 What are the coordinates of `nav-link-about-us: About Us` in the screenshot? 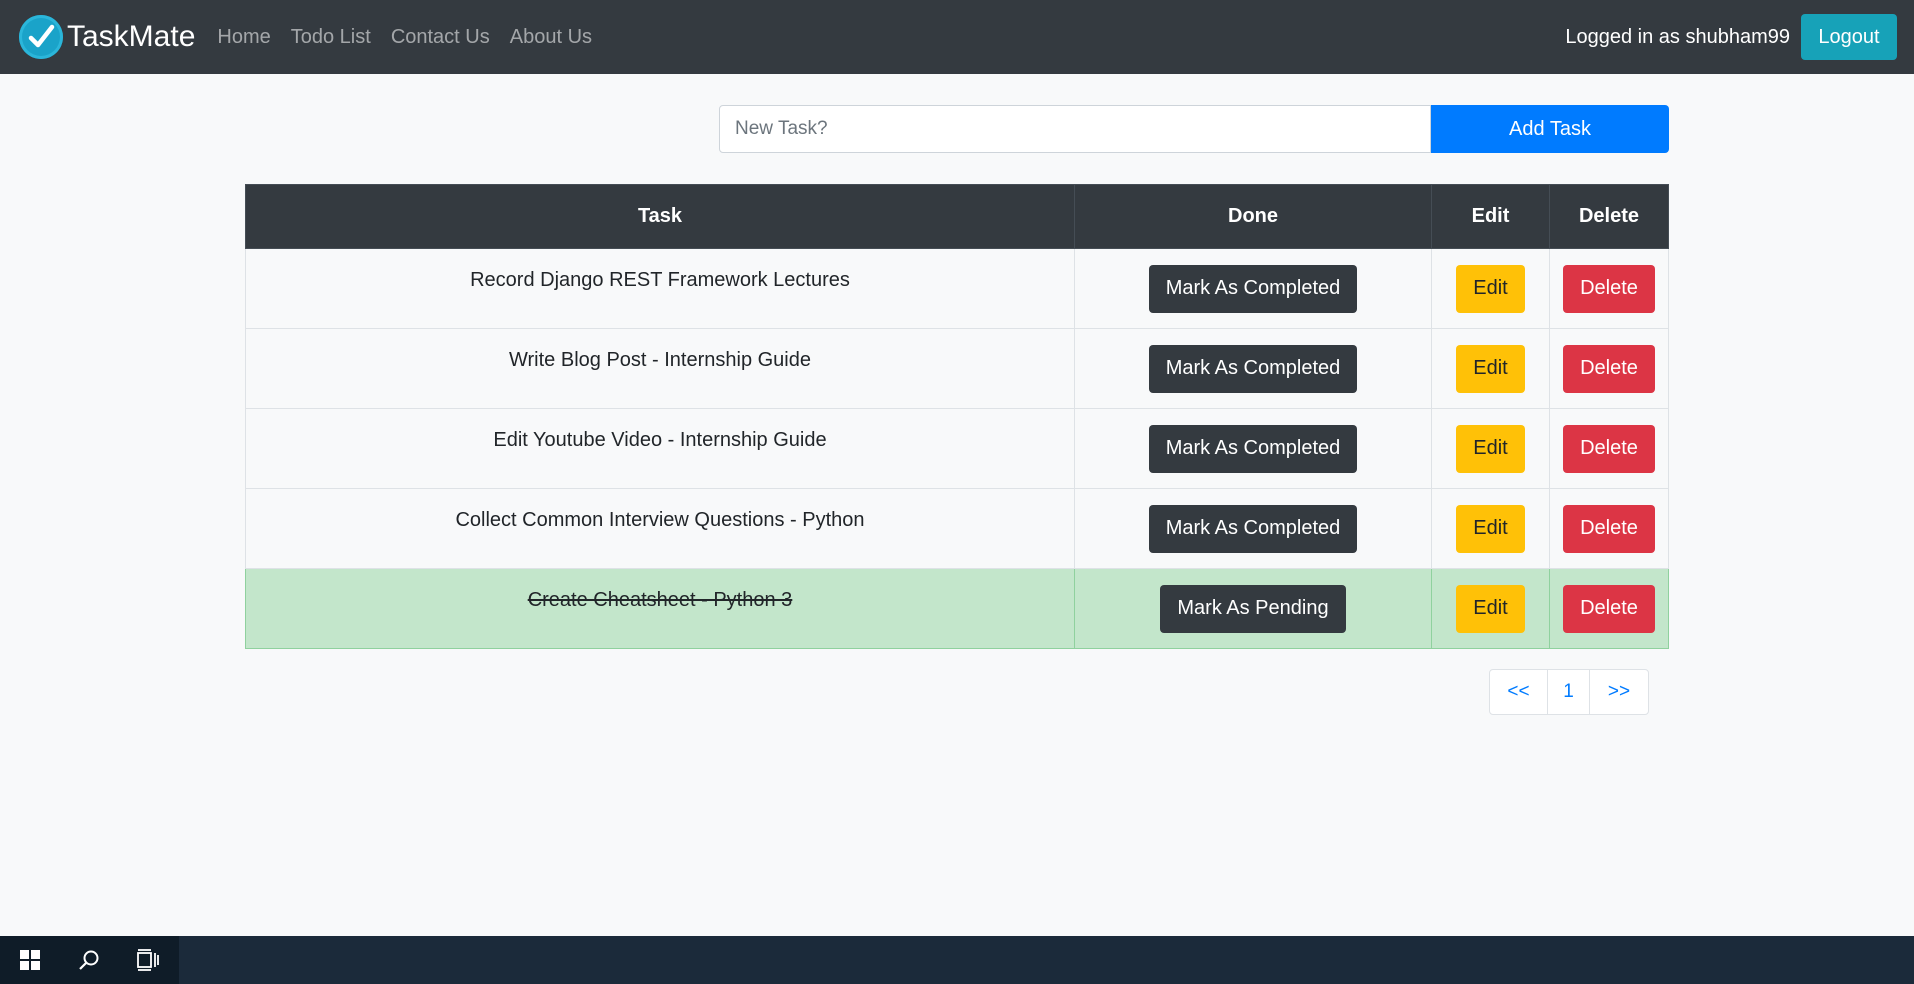 It's located at (551, 37).